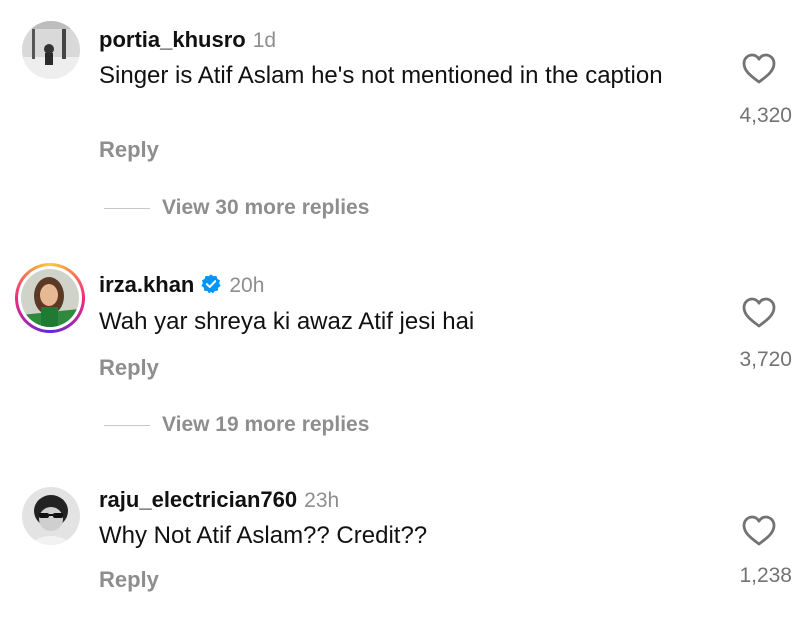 This screenshot has height=619, width=800. I want to click on comment-timestamp: 23h, so click(322, 500).